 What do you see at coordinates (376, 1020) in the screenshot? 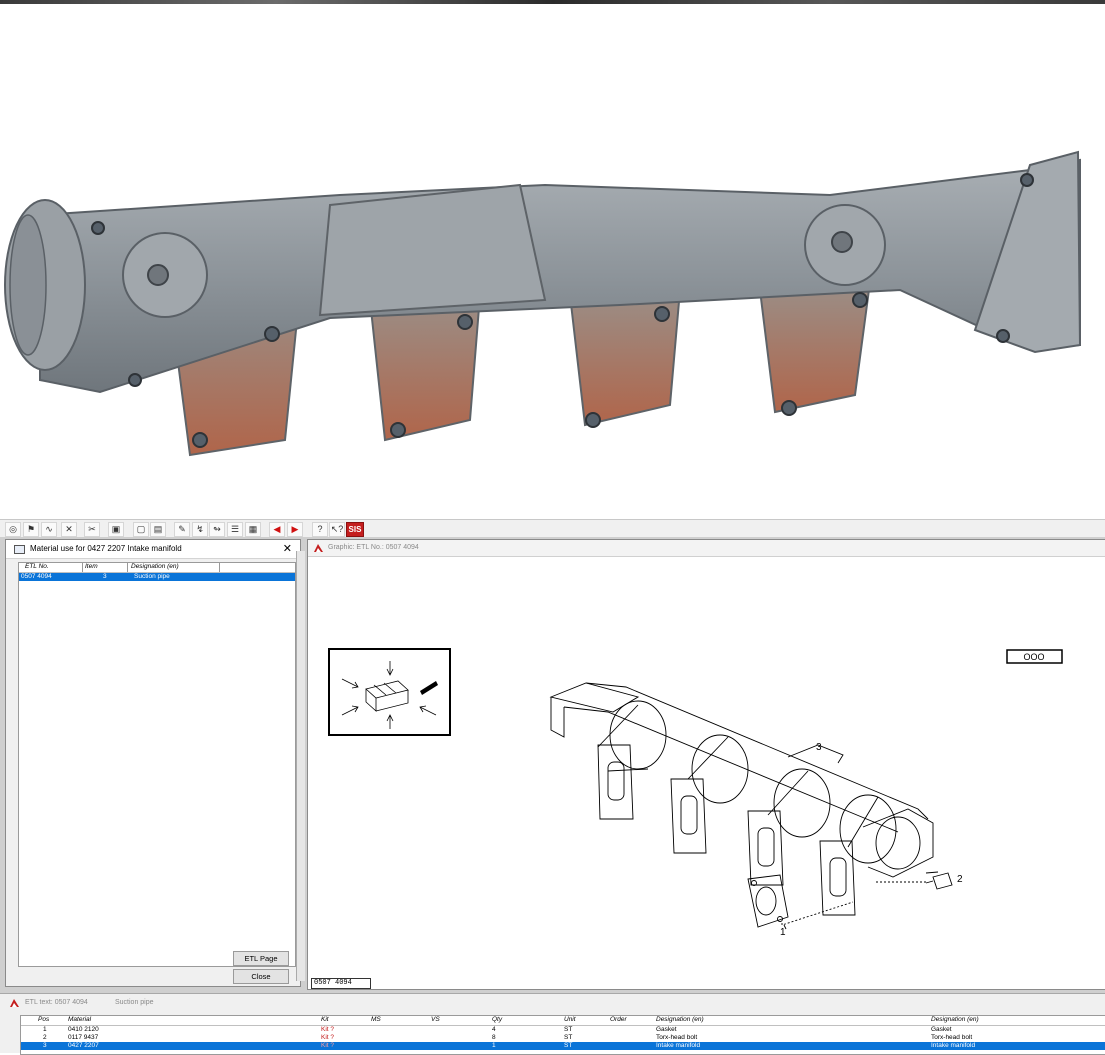
I see `col-ms: MS` at bounding box center [376, 1020].